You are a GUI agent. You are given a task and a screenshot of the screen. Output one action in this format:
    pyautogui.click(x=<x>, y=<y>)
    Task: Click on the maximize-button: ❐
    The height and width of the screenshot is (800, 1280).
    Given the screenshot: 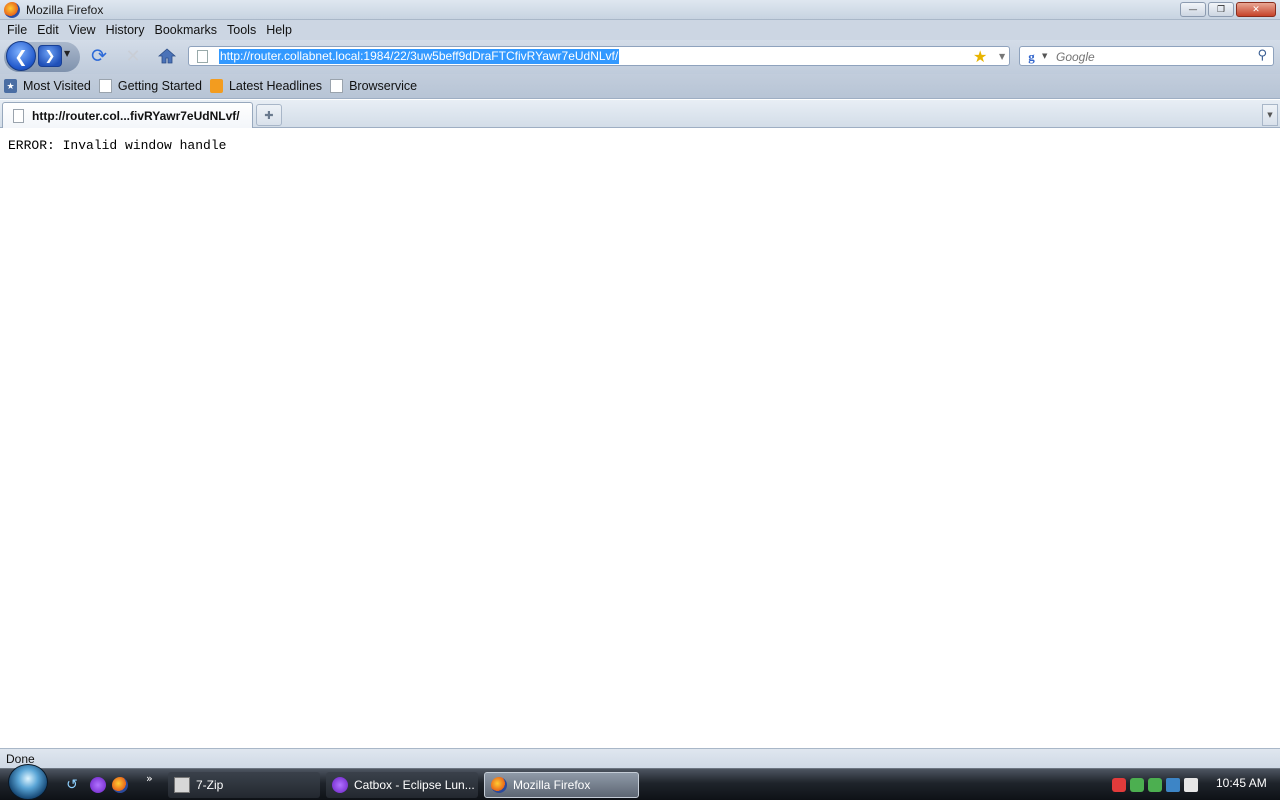 What is the action you would take?
    pyautogui.click(x=1221, y=9)
    